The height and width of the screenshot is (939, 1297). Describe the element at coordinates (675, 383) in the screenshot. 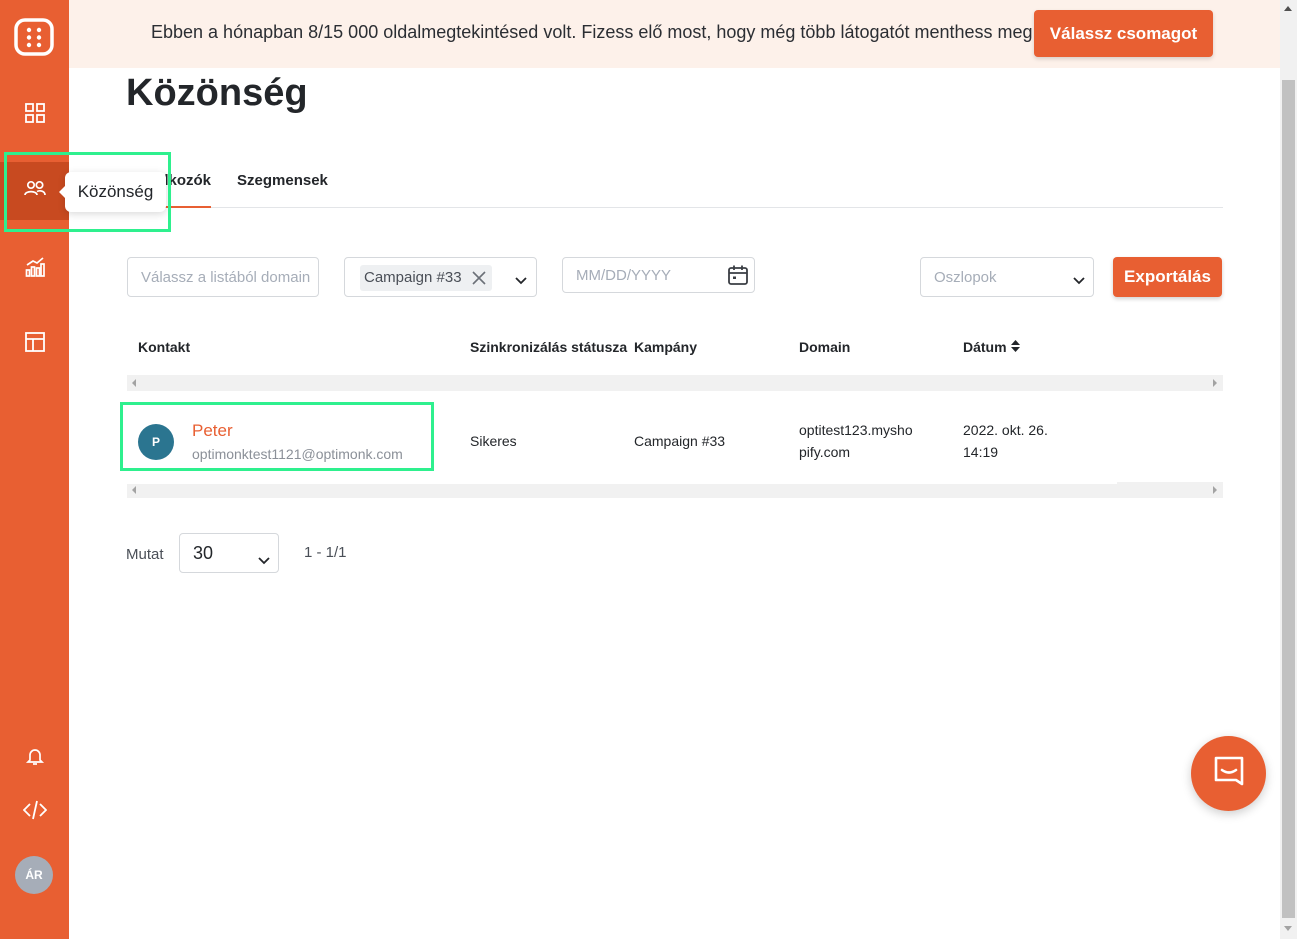

I see `table-header-scrollbar` at that location.